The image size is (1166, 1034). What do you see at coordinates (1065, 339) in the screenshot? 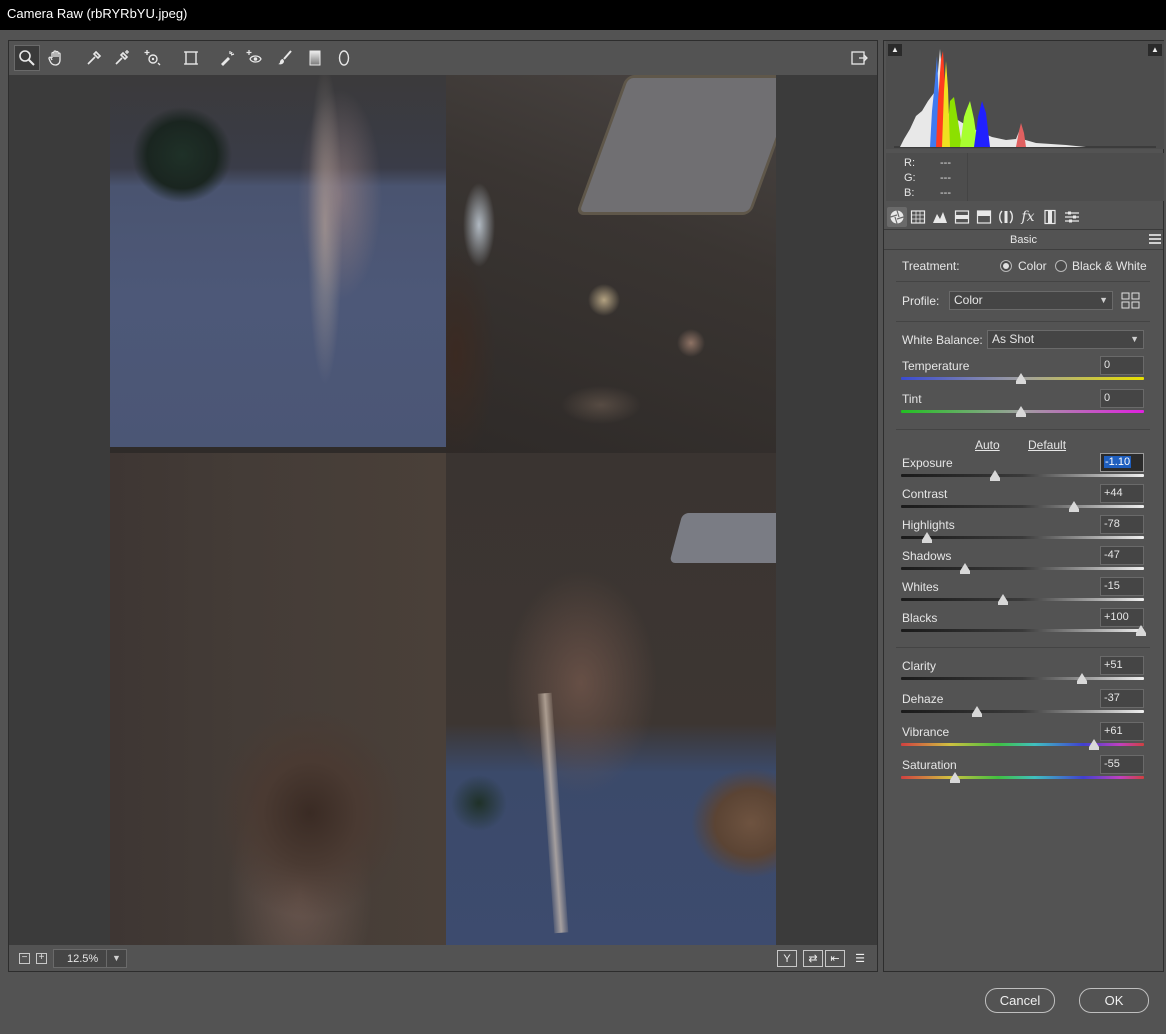
I see `white-balance-select: As Shot ▼` at bounding box center [1065, 339].